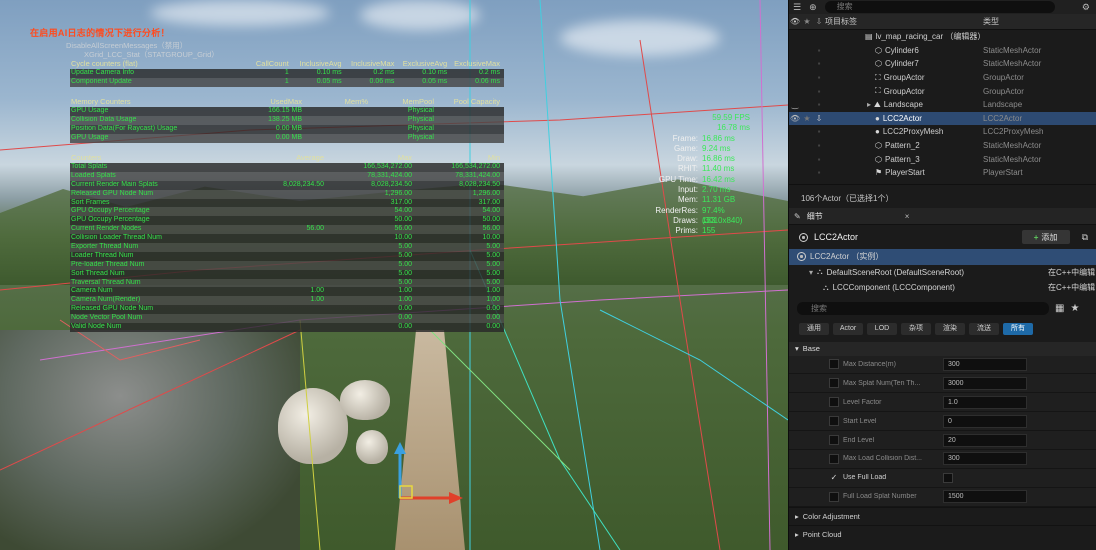 Image resolution: width=1096 pixels, height=550 pixels. What do you see at coordinates (807, 21) in the screenshot?
I see `star-column-icon: ★` at bounding box center [807, 21].